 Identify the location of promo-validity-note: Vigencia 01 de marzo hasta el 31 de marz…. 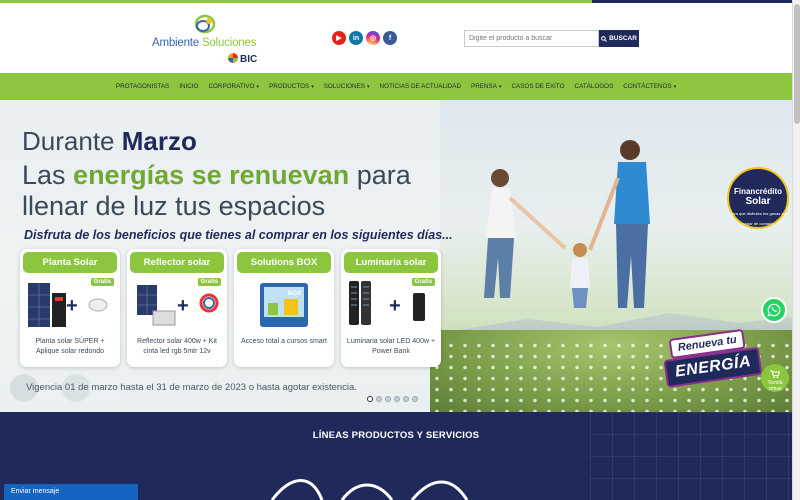
(183, 388).